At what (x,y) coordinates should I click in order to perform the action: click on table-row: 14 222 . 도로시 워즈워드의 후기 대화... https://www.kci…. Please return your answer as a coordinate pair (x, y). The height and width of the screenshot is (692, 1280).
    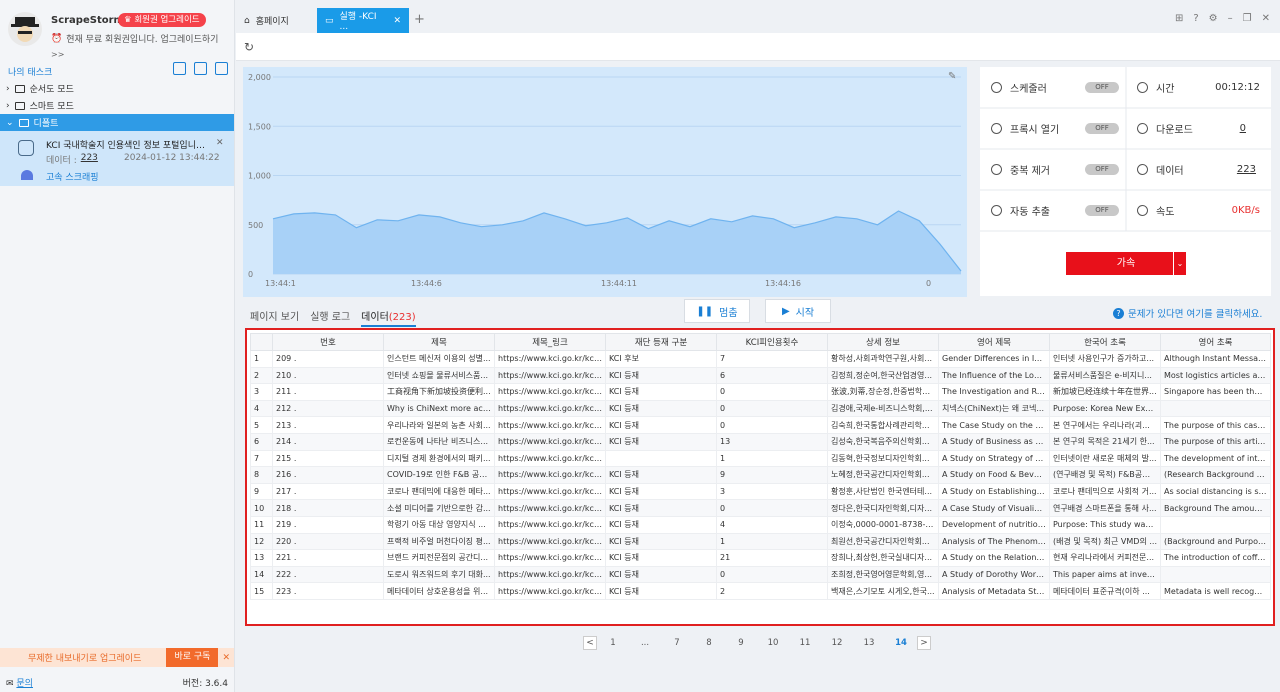
    Looking at the image, I should click on (760, 574).